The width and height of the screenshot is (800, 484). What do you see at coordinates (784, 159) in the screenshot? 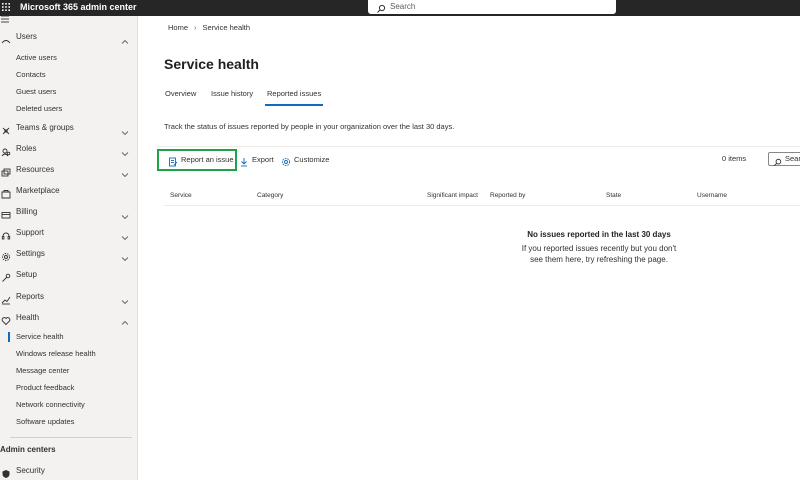
I see `table-search-input: Search` at bounding box center [784, 159].